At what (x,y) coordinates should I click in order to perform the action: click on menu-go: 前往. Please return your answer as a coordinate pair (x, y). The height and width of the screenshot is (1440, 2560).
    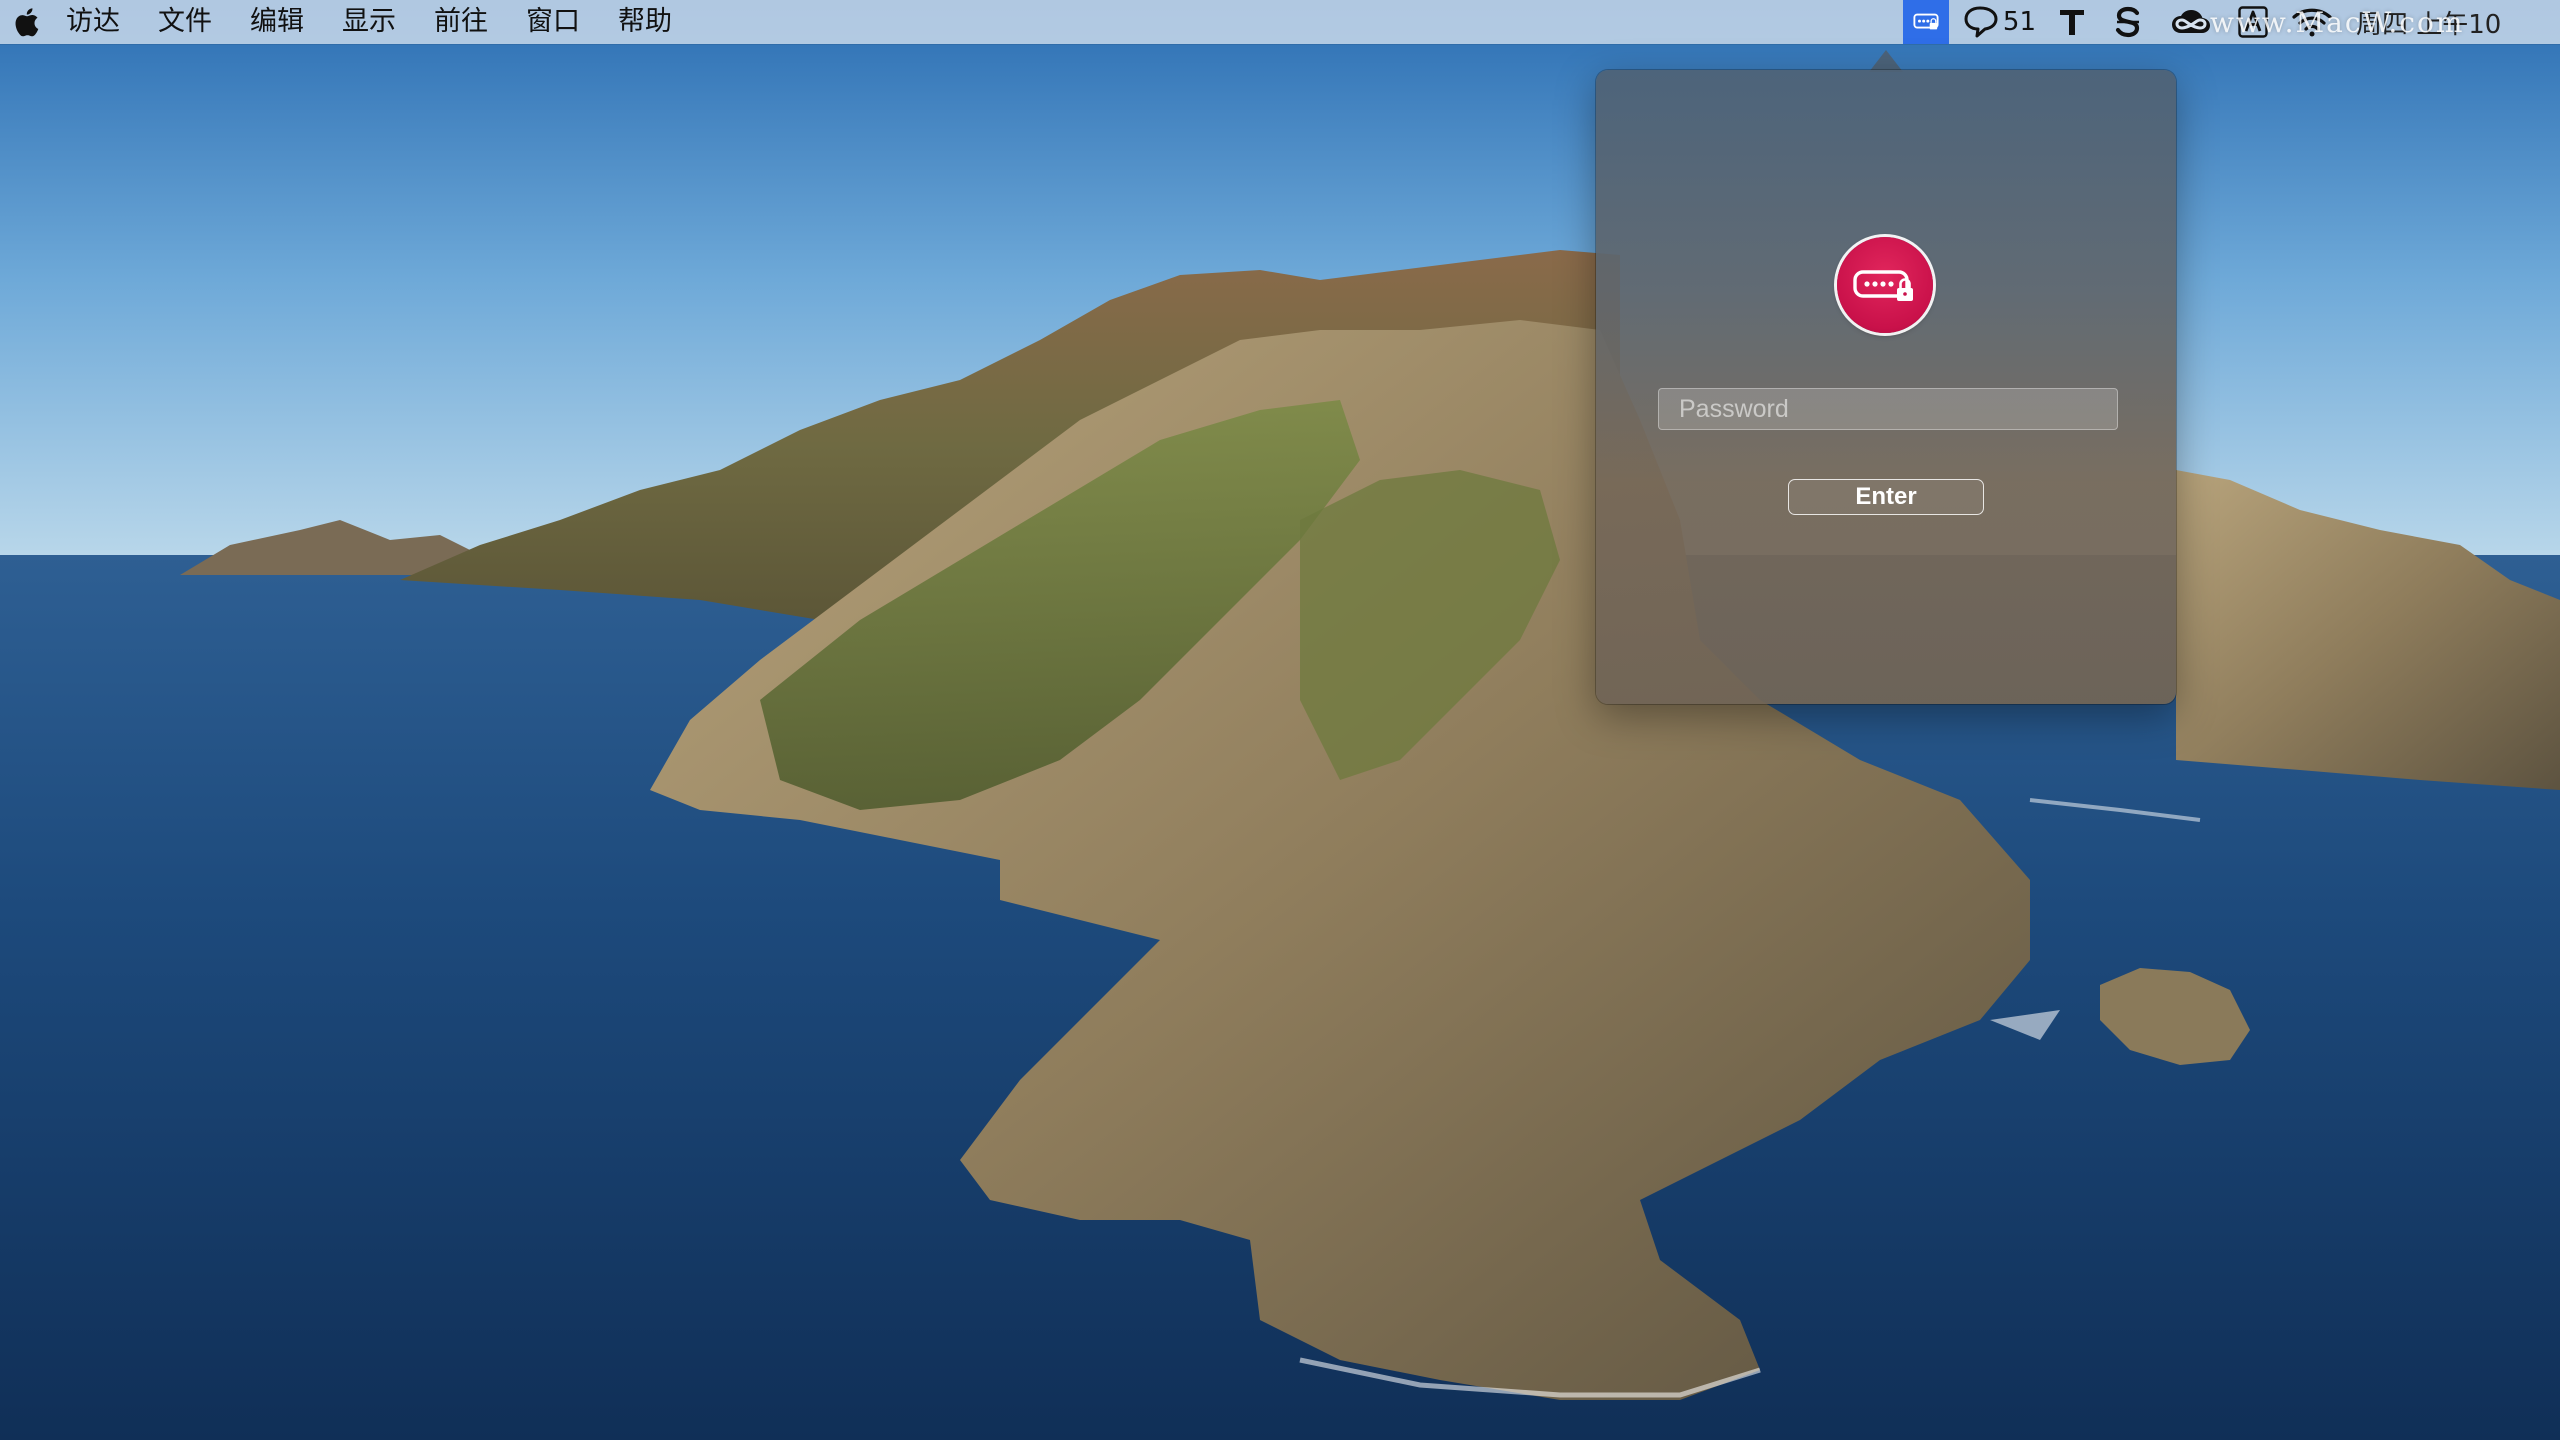
    Looking at the image, I should click on (461, 22).